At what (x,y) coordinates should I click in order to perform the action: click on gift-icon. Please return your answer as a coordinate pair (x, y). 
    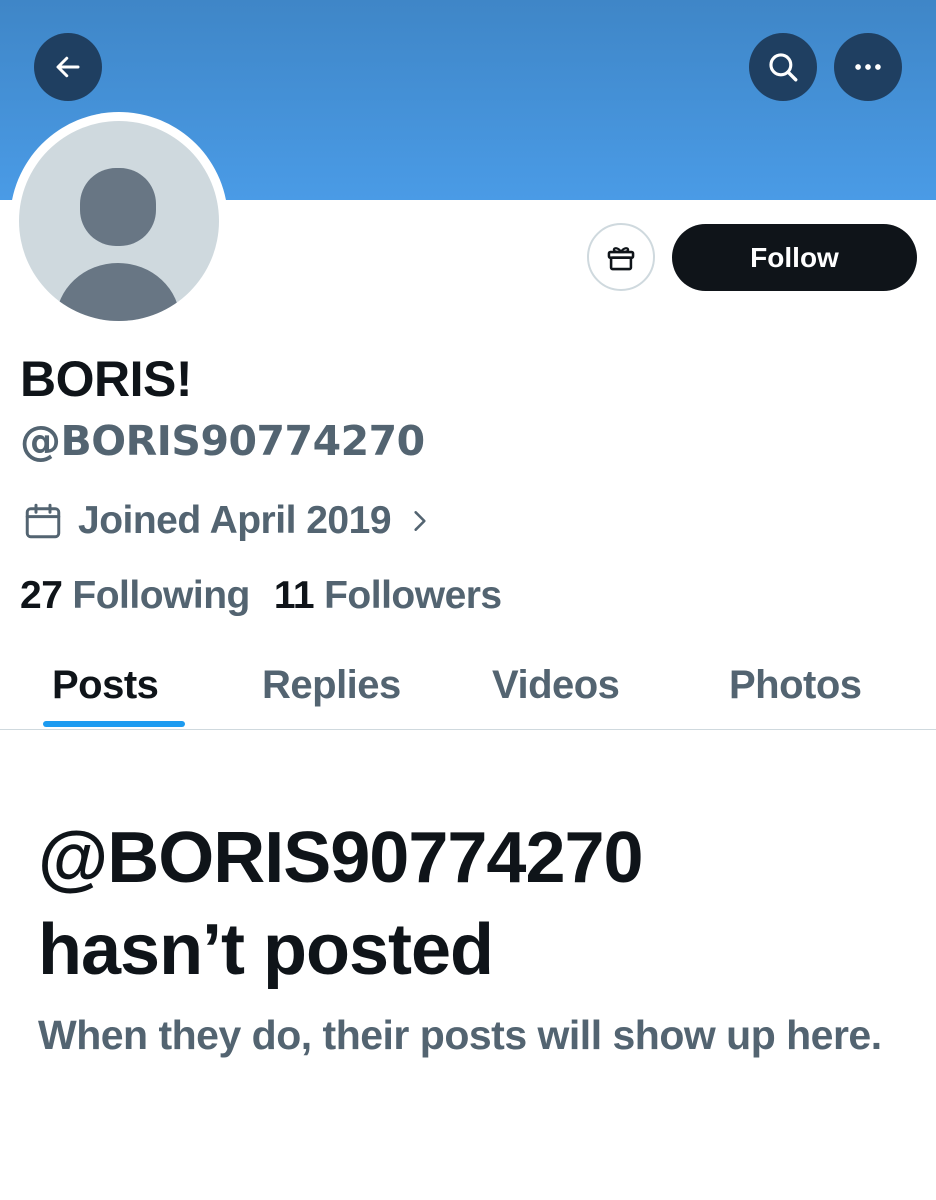
    Looking at the image, I should click on (621, 259).